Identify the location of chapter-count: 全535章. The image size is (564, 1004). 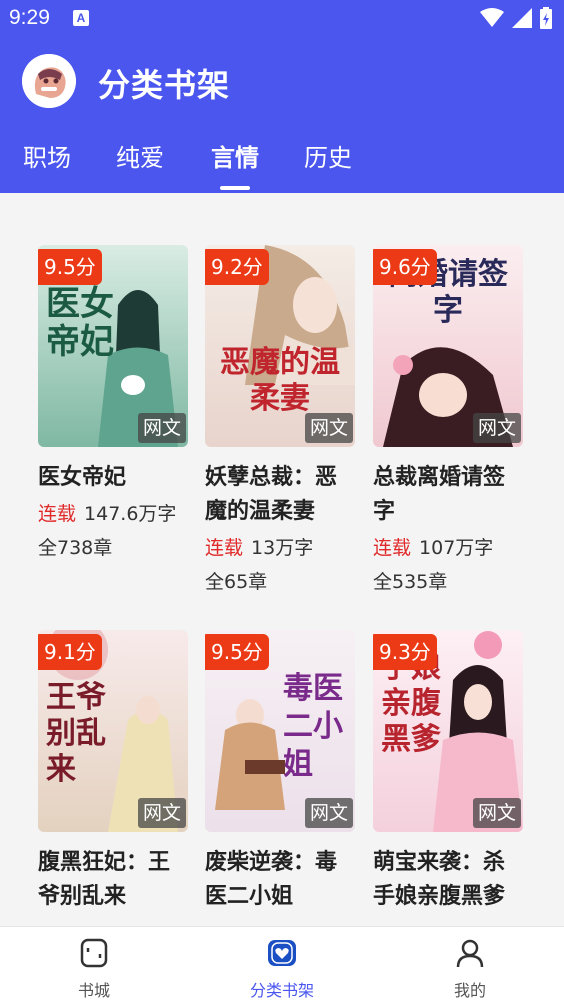
(410, 582).